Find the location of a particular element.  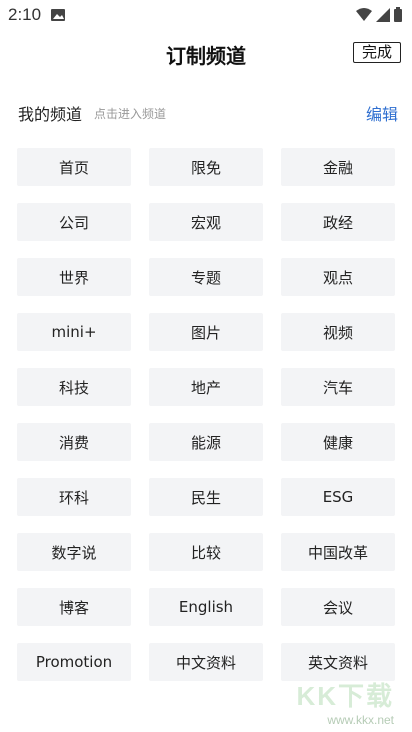

channel-chip: 限免 is located at coordinates (206, 167).